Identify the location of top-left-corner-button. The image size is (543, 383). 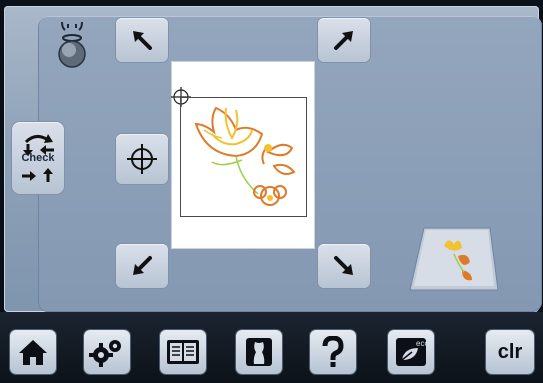
(142, 40).